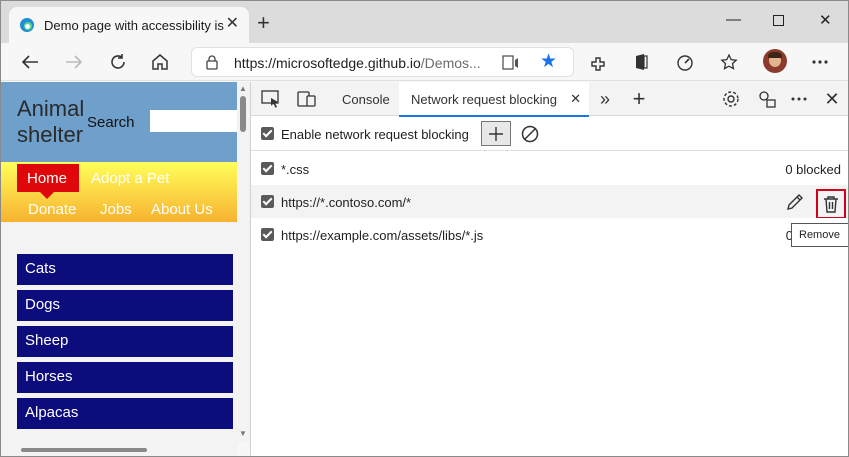 This screenshot has width=849, height=457. What do you see at coordinates (598, 62) in the screenshot?
I see `extensions-icon` at bounding box center [598, 62].